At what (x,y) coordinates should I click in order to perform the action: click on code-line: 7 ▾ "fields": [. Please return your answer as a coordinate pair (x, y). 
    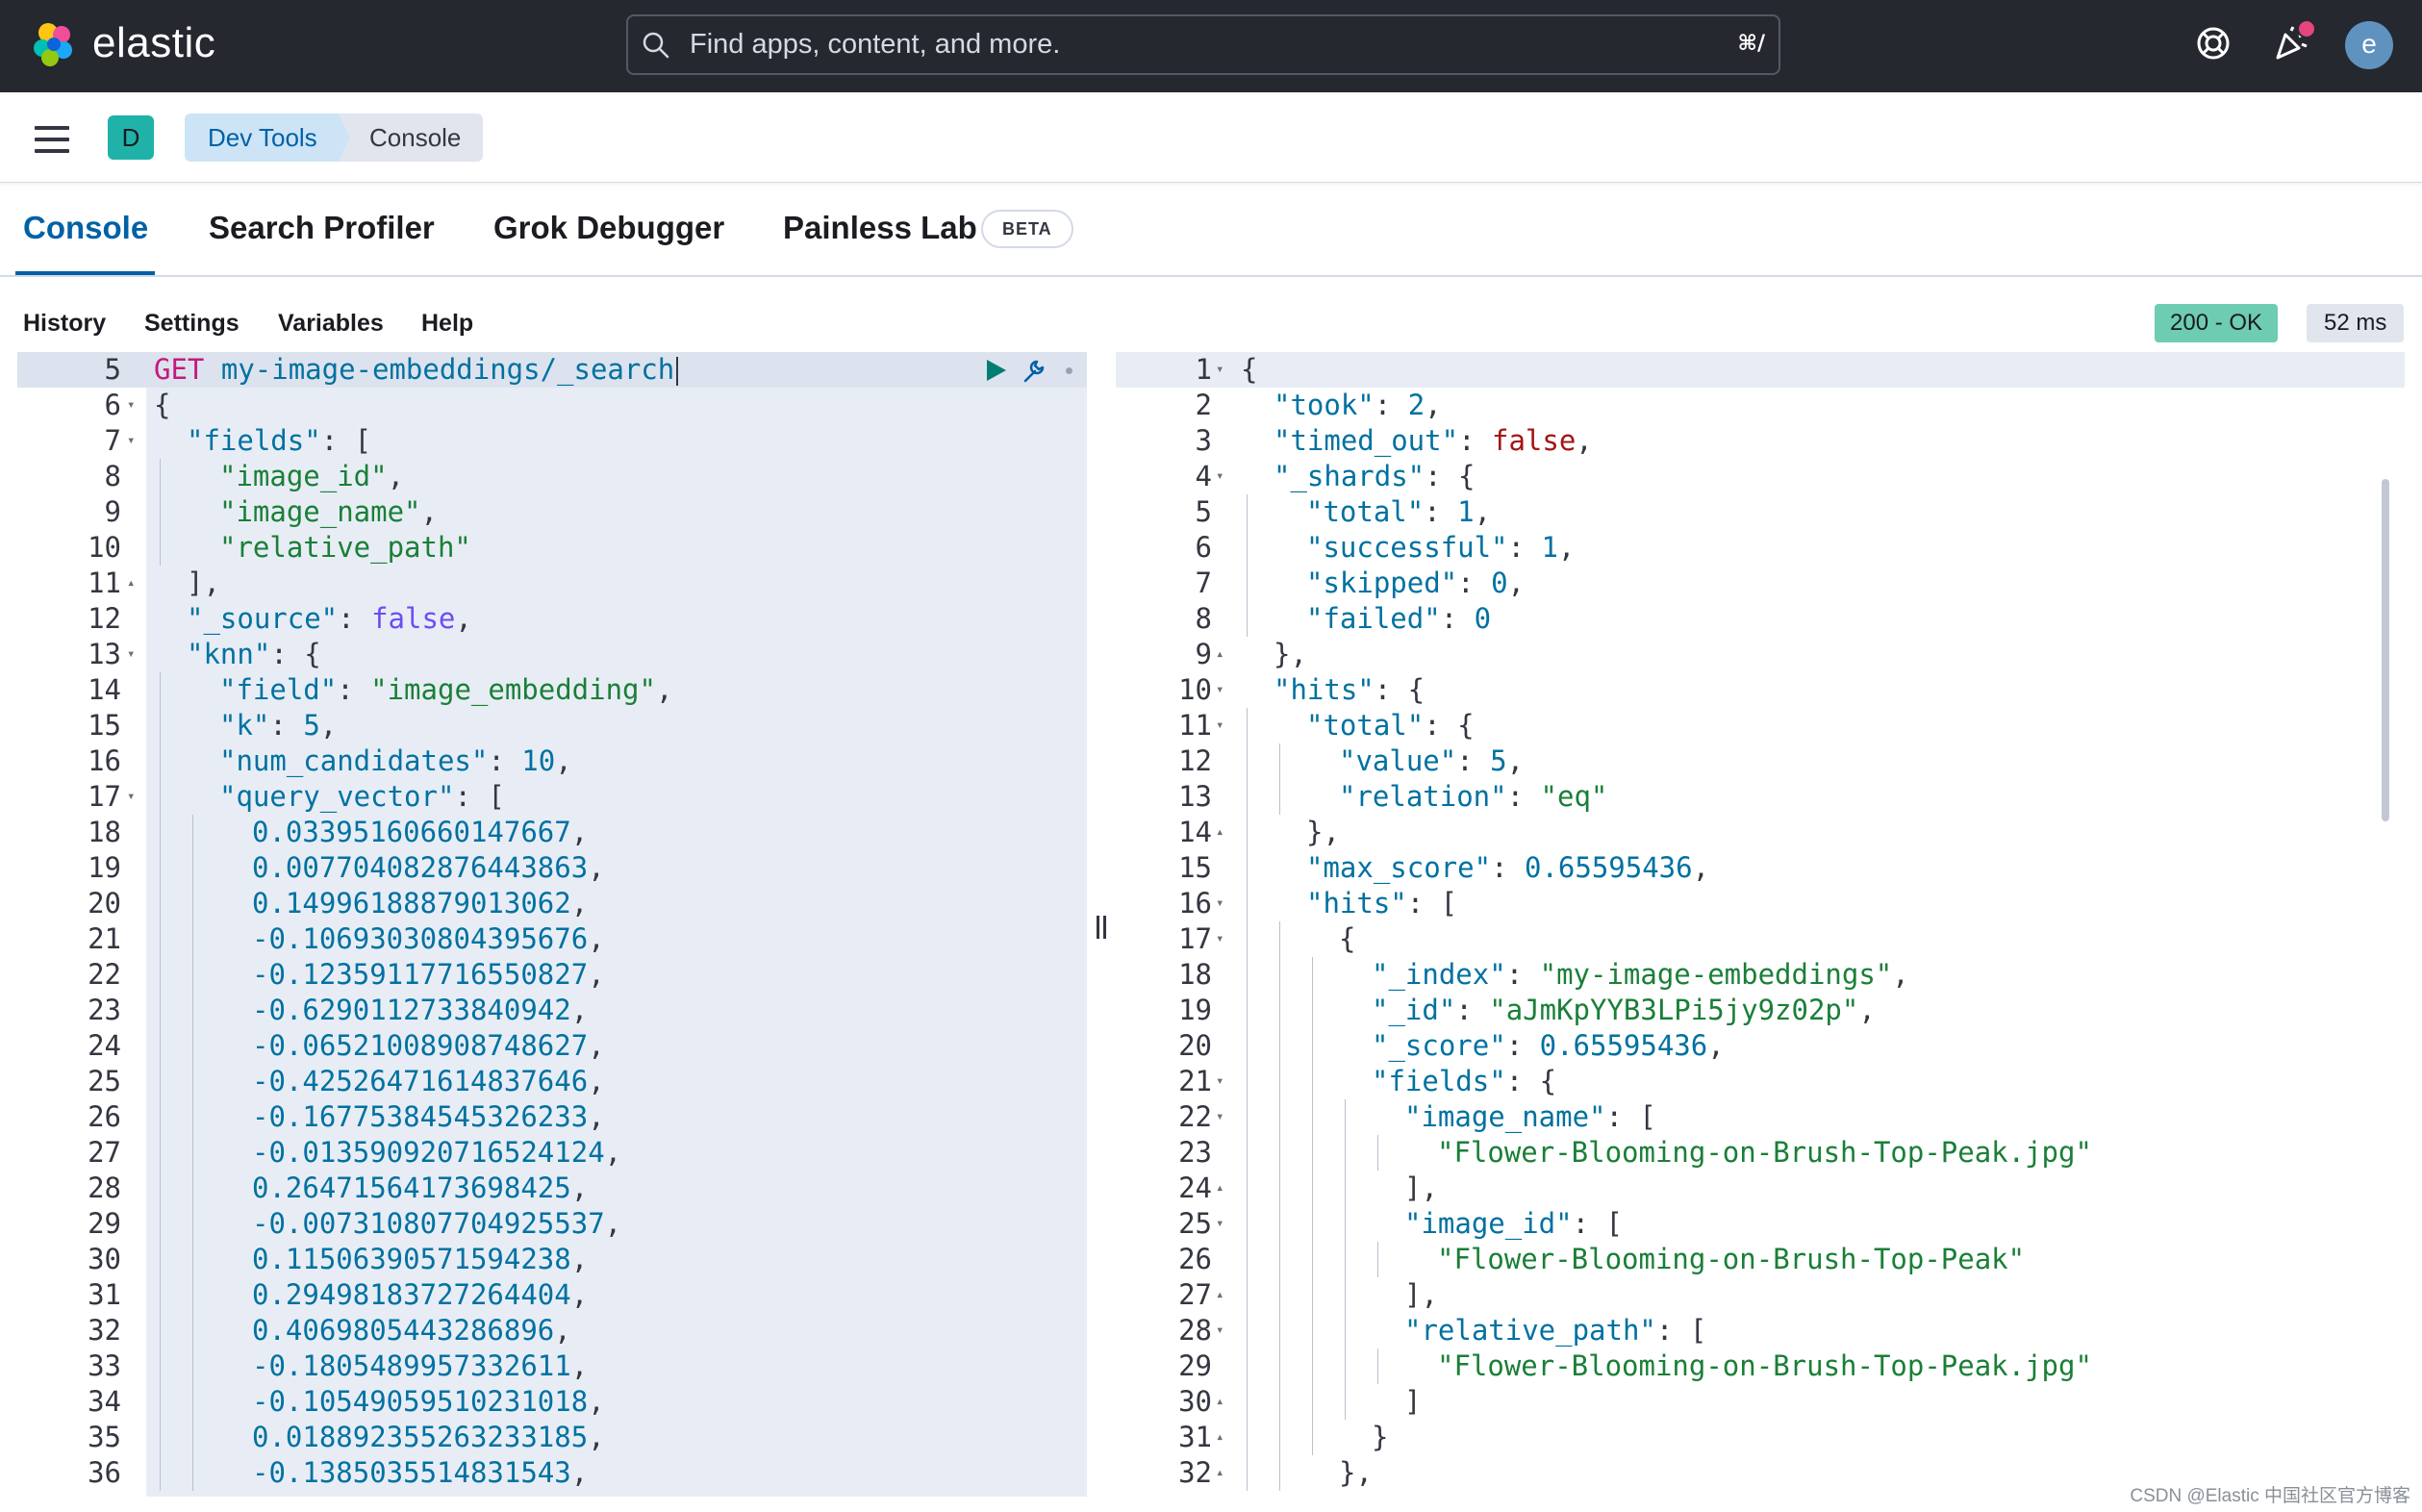
    Looking at the image, I should click on (552, 441).